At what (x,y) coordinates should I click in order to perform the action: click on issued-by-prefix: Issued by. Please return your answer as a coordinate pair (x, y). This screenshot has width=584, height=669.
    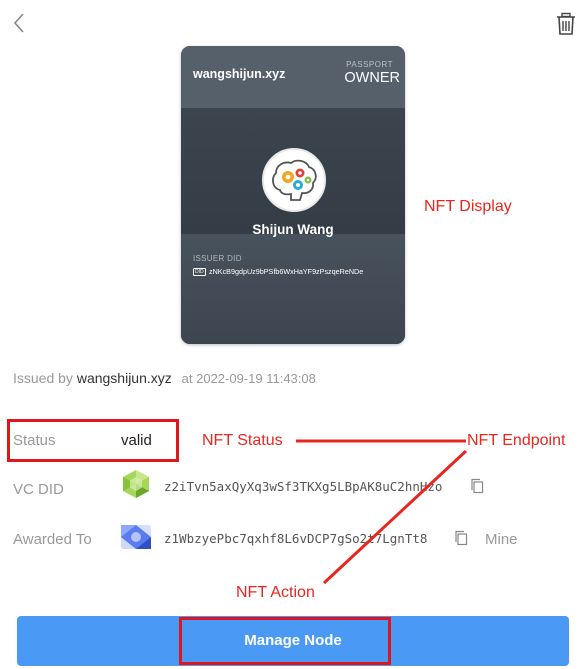
    Looking at the image, I should click on (43, 378).